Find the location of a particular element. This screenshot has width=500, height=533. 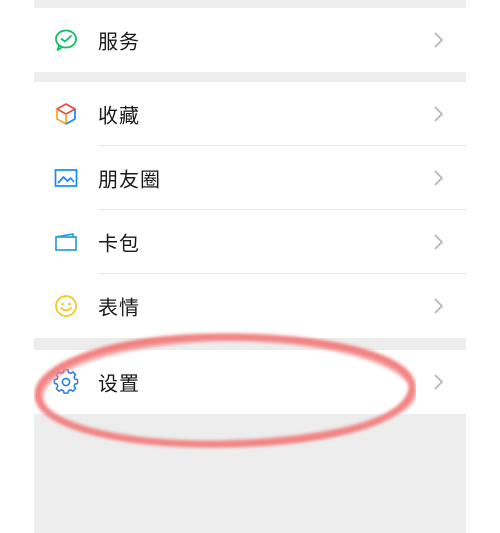

menu-item-label: 卡包 is located at coordinates (119, 243).